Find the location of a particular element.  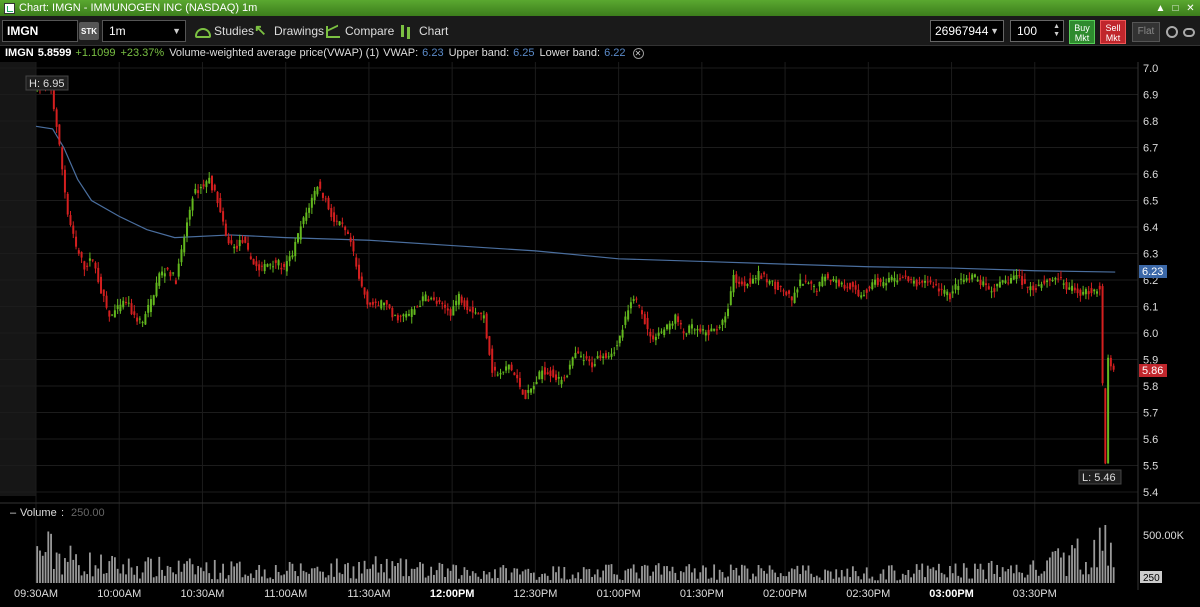

price-tick-label: 6.3 is located at coordinates (1150, 255).